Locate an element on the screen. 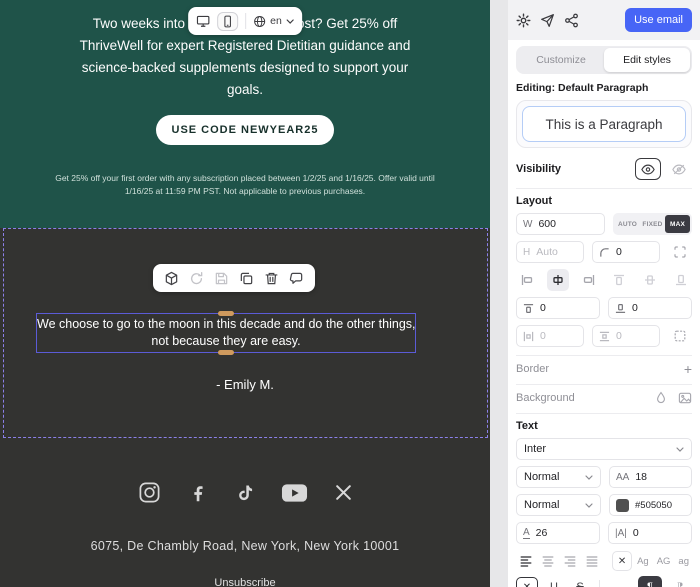  save-icon is located at coordinates (221, 278).